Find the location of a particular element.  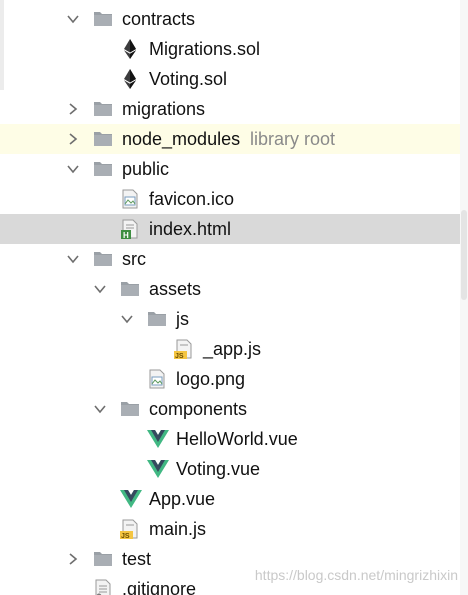

svg-text: H is located at coordinates (126, 235).